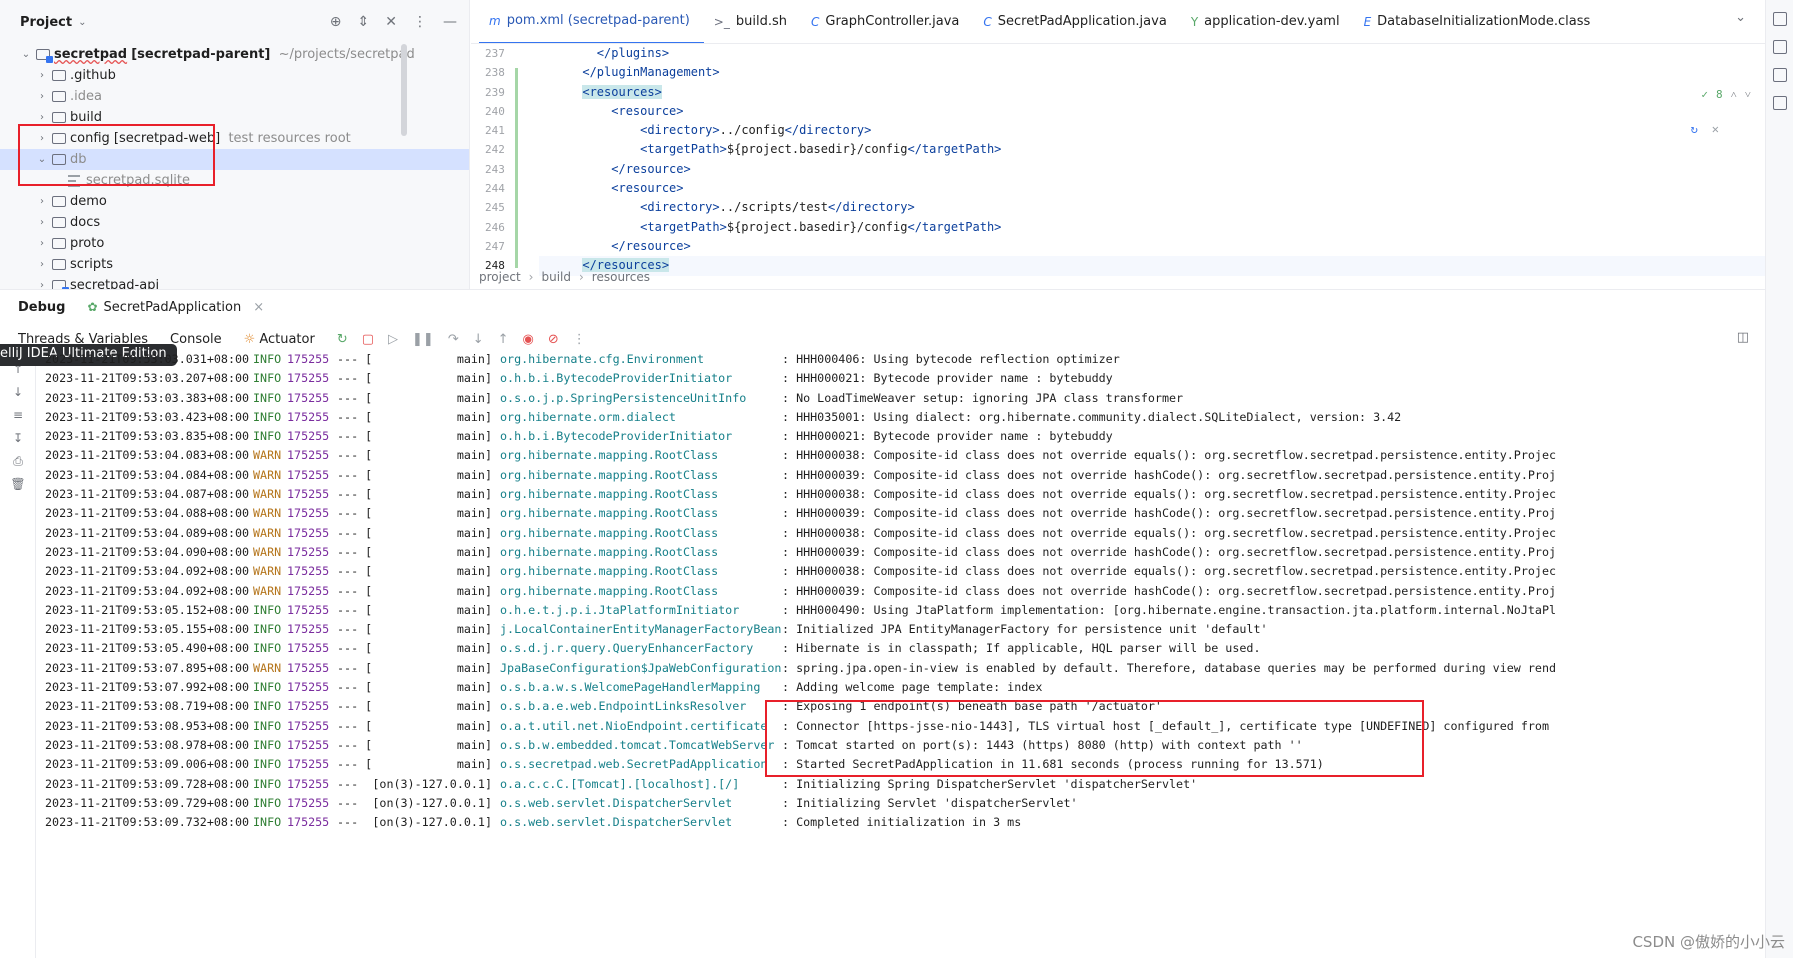  I want to click on scroll-to-end-icon: ↧, so click(18, 438).